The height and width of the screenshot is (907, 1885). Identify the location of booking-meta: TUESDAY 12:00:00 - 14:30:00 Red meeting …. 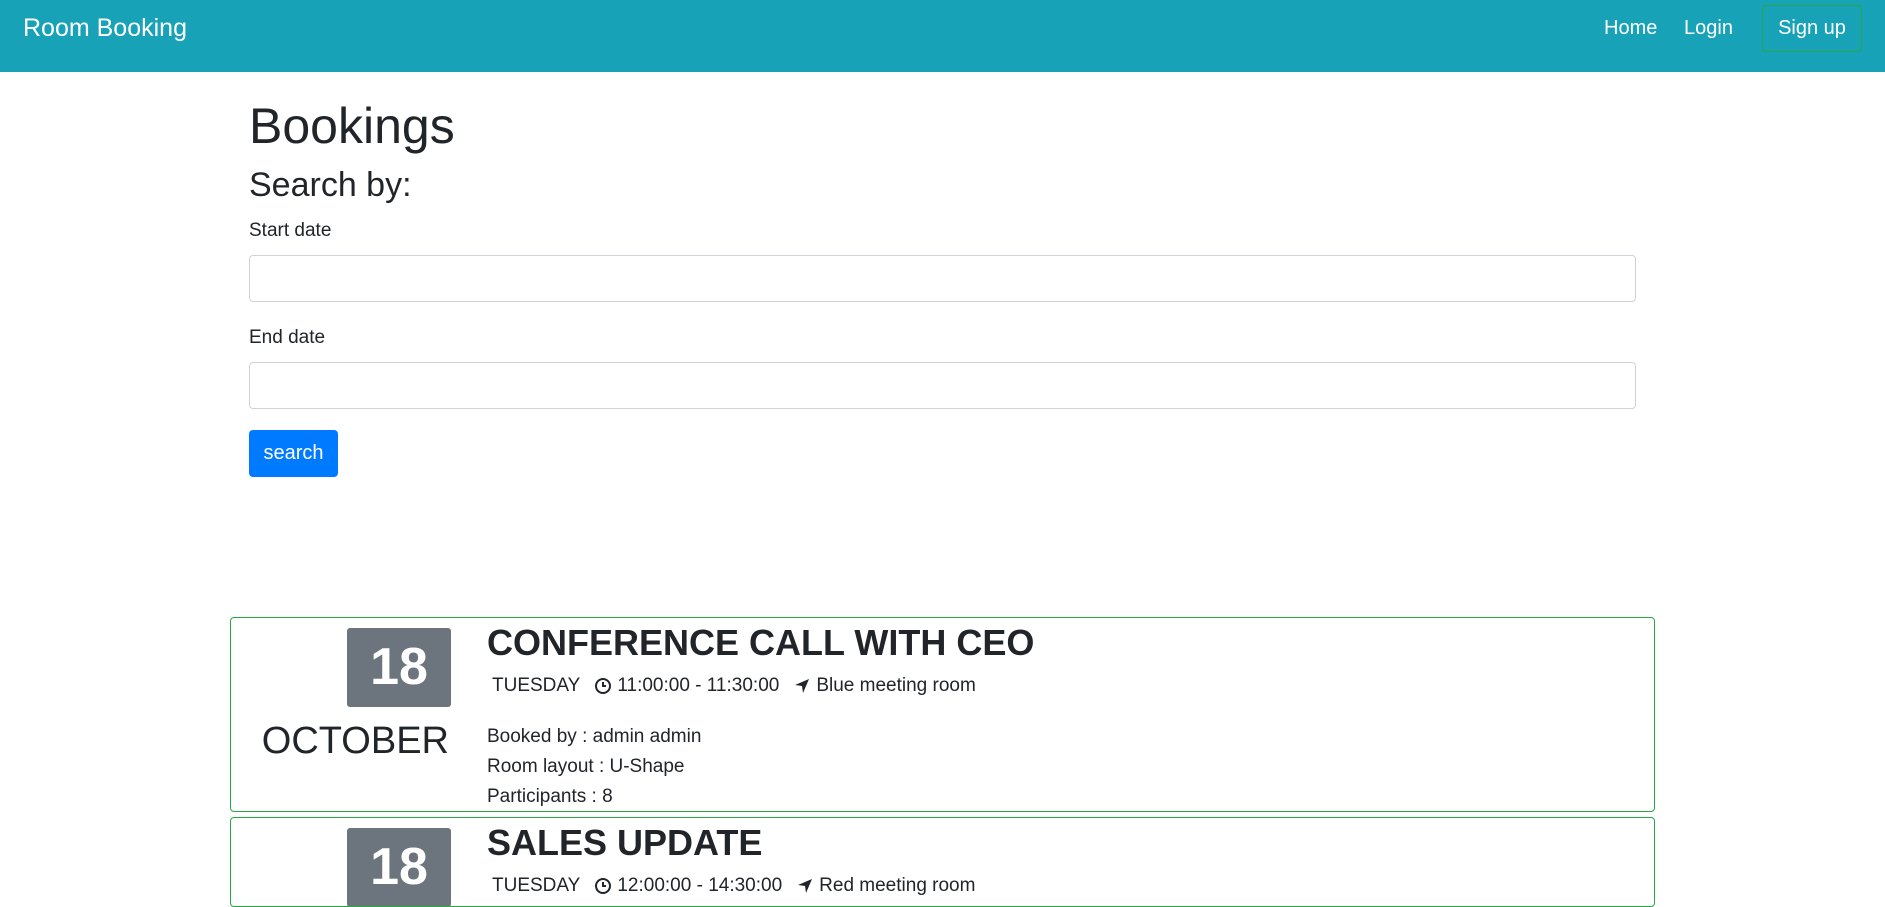
(733, 886).